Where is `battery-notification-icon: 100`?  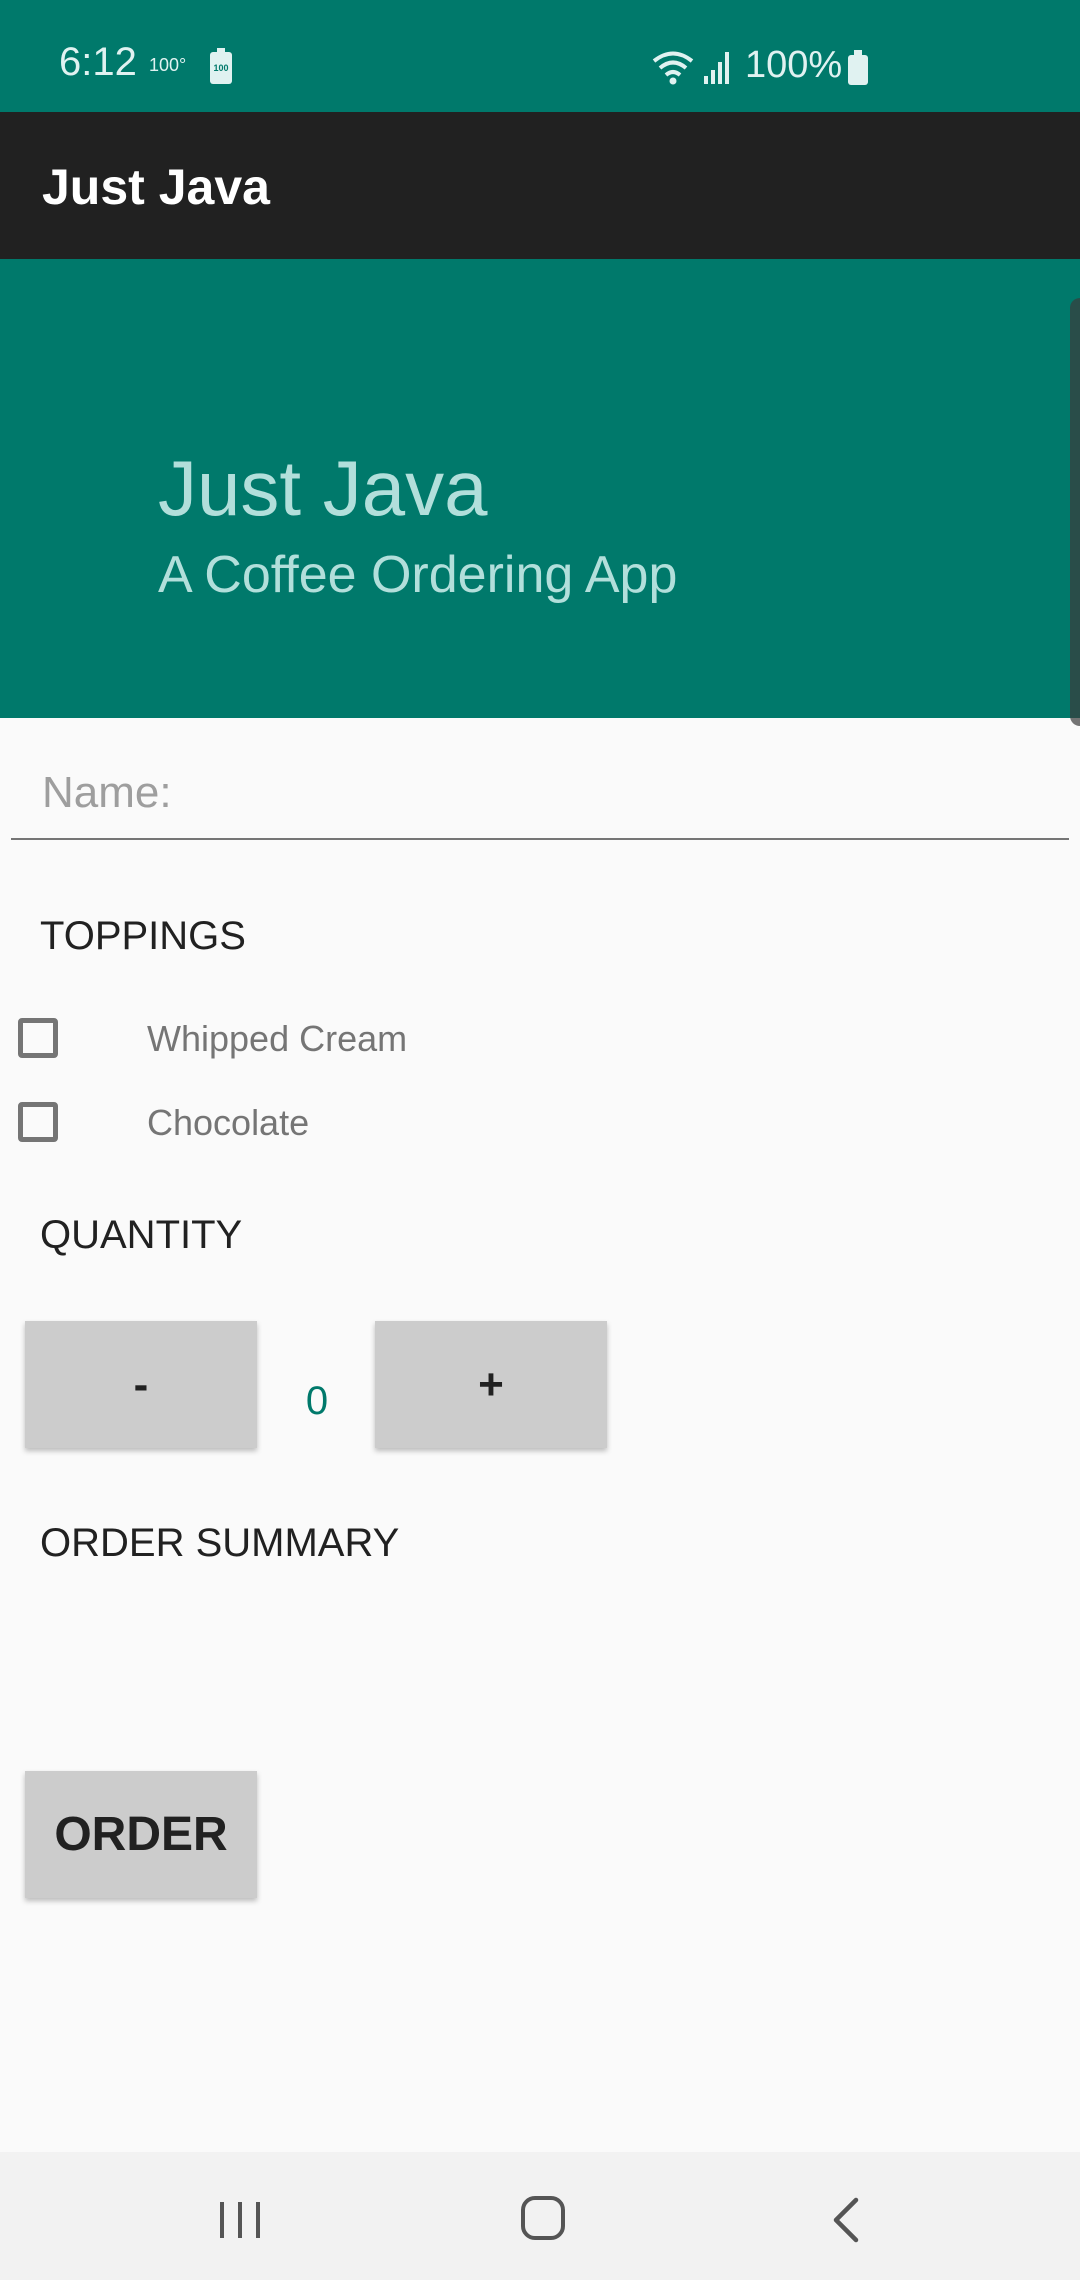 battery-notification-icon: 100 is located at coordinates (221, 66).